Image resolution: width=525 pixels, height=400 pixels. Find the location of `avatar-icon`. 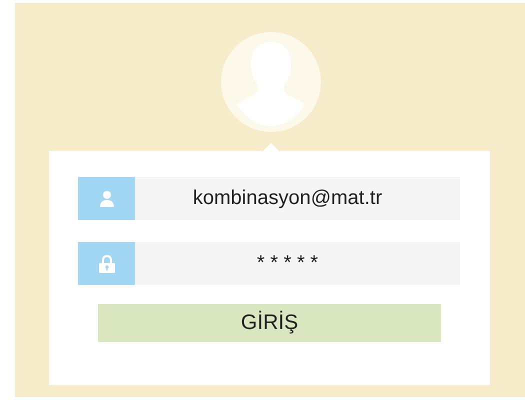

avatar-icon is located at coordinates (271, 82).